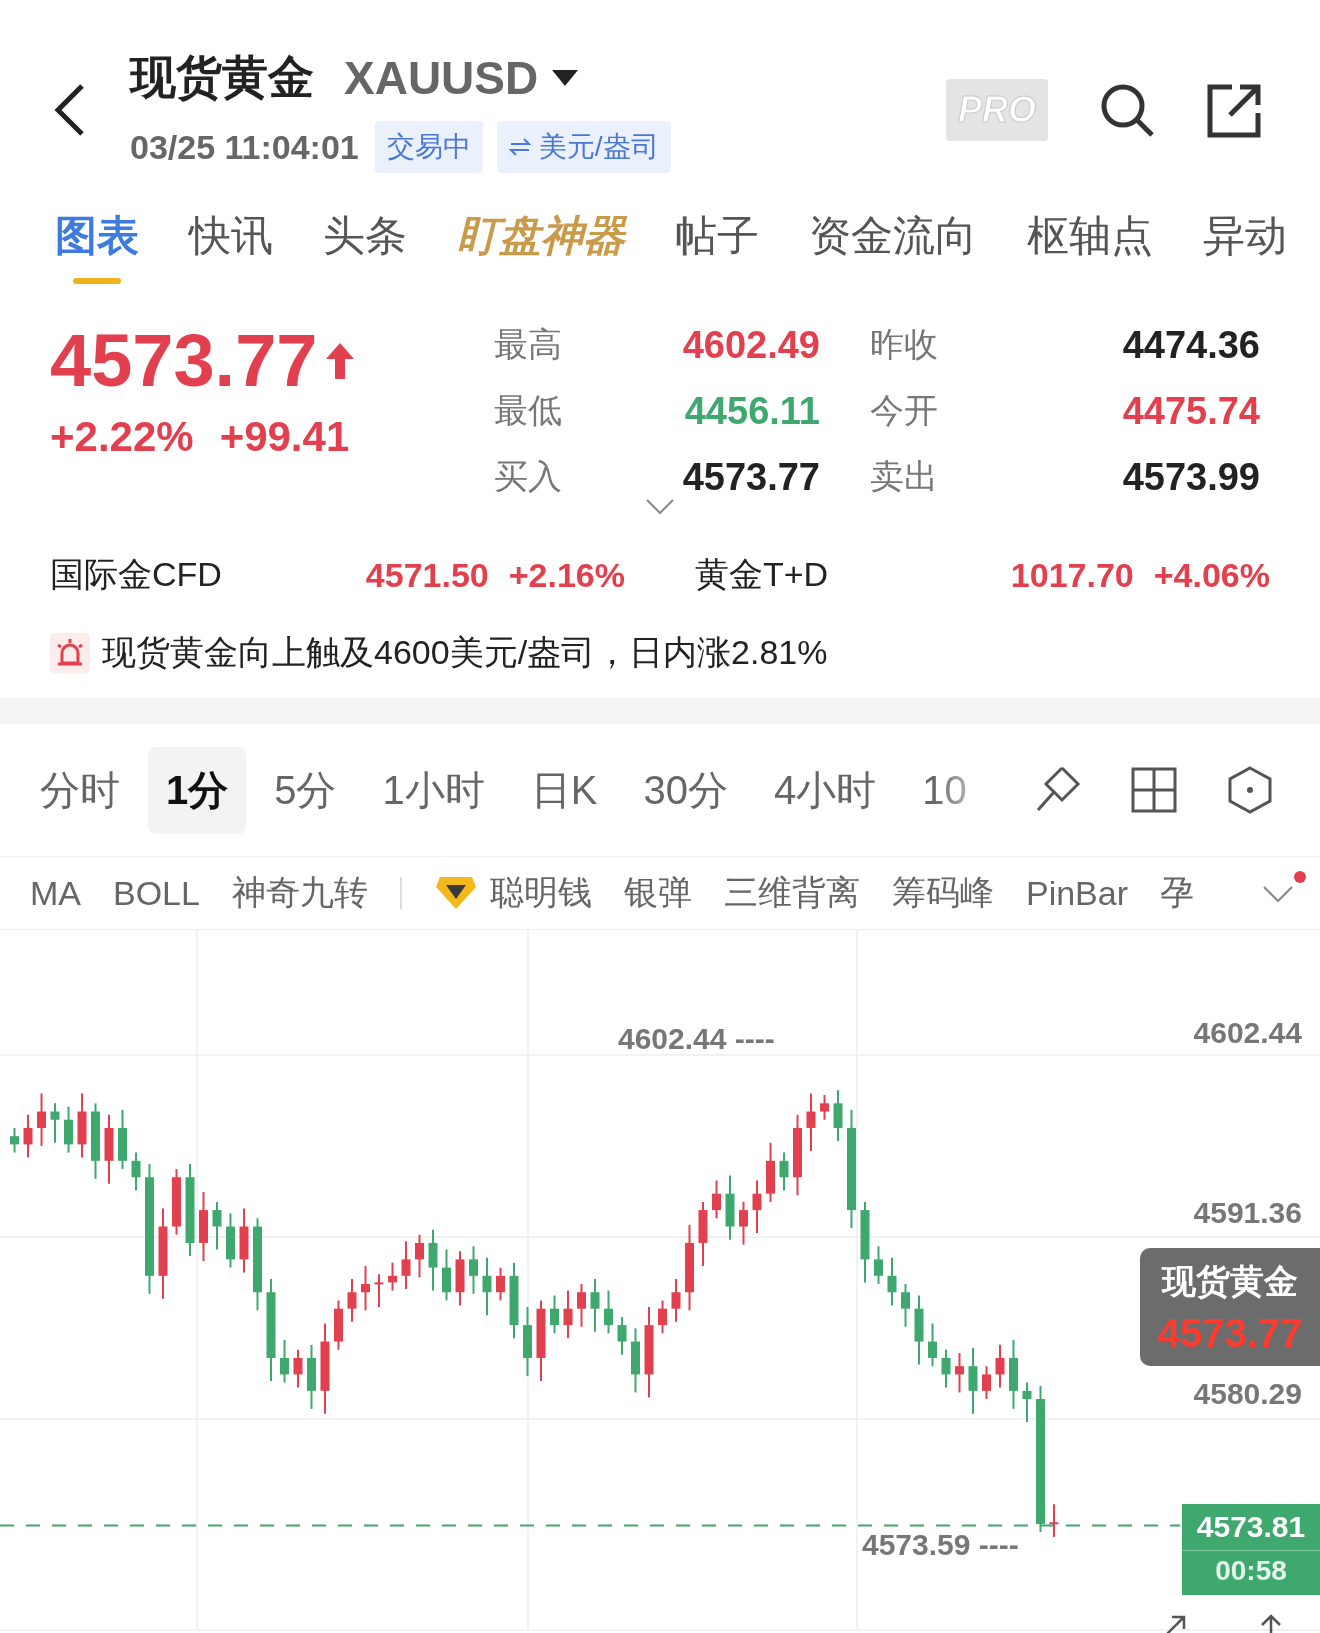  Describe the element at coordinates (1191, 411) in the screenshot. I see `stat-value: 4475.74` at that location.